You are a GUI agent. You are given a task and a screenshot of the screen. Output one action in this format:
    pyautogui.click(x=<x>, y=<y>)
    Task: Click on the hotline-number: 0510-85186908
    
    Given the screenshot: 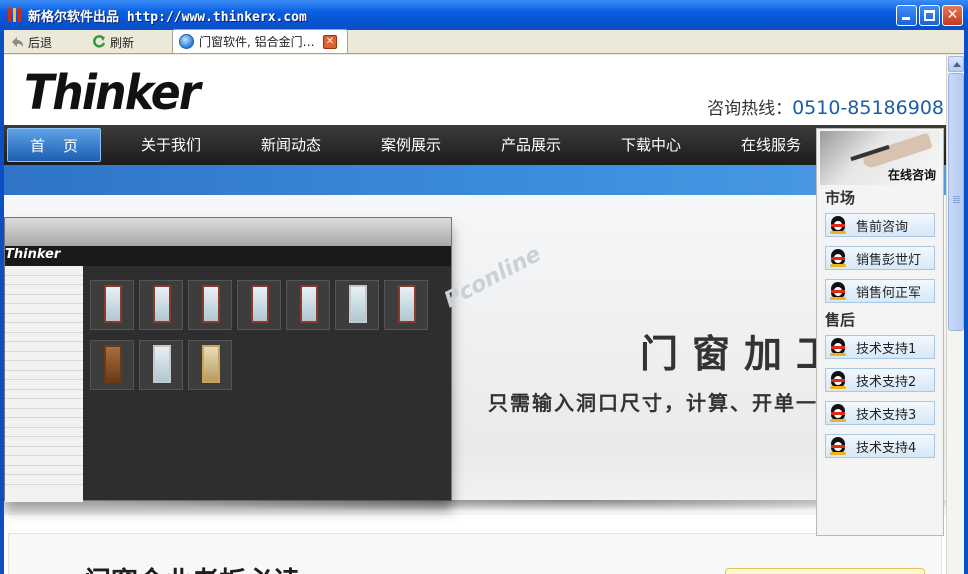 What is the action you would take?
    pyautogui.click(x=868, y=108)
    